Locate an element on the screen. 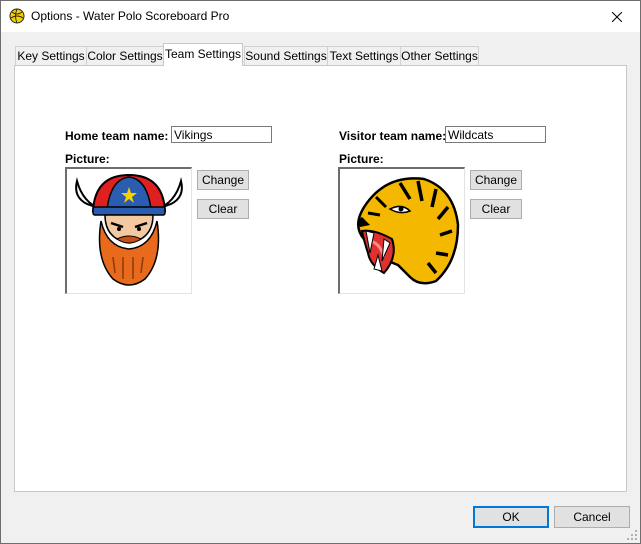  visitor-team-name-label: Visitor team name: is located at coordinates (393, 136).